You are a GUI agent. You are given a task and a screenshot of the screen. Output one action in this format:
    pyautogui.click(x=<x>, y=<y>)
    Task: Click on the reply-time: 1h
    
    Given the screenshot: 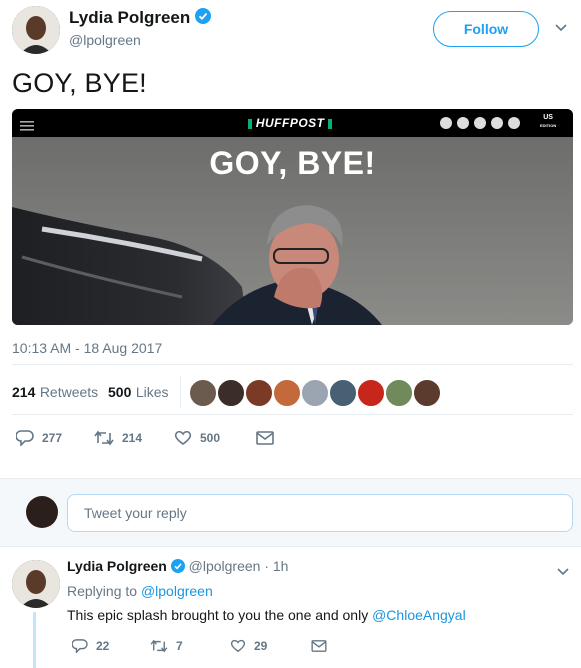 What is the action you would take?
    pyautogui.click(x=281, y=566)
    